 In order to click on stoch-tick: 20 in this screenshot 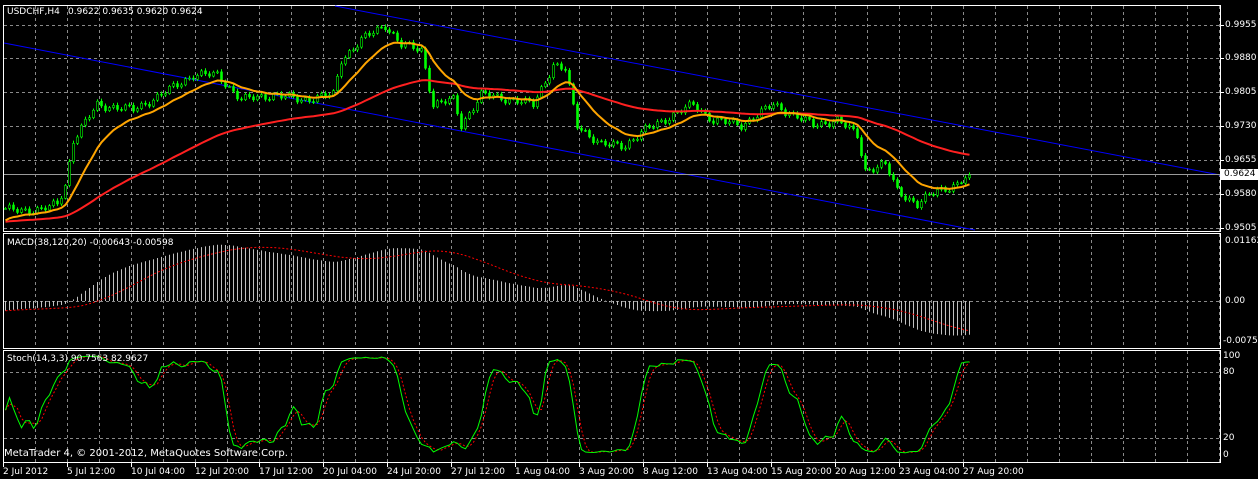, I will do `click(1229, 438)`.